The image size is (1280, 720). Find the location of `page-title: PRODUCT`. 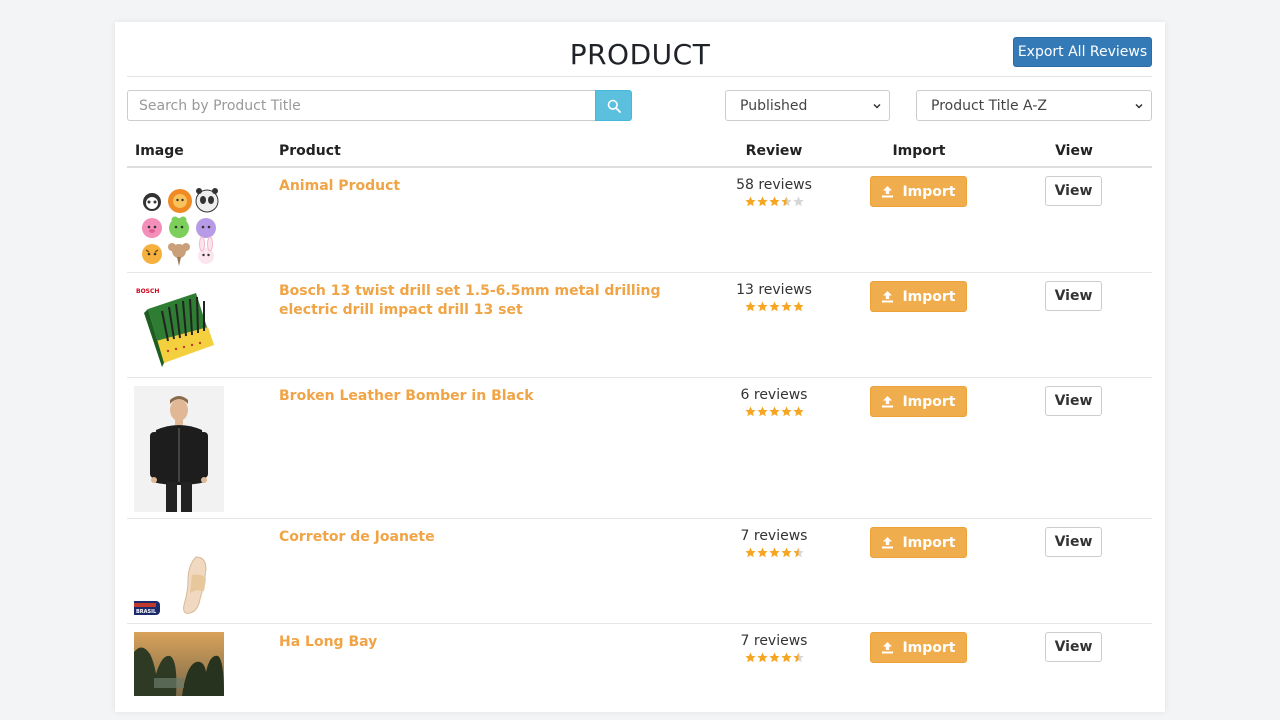

page-title: PRODUCT is located at coordinates (640, 54).